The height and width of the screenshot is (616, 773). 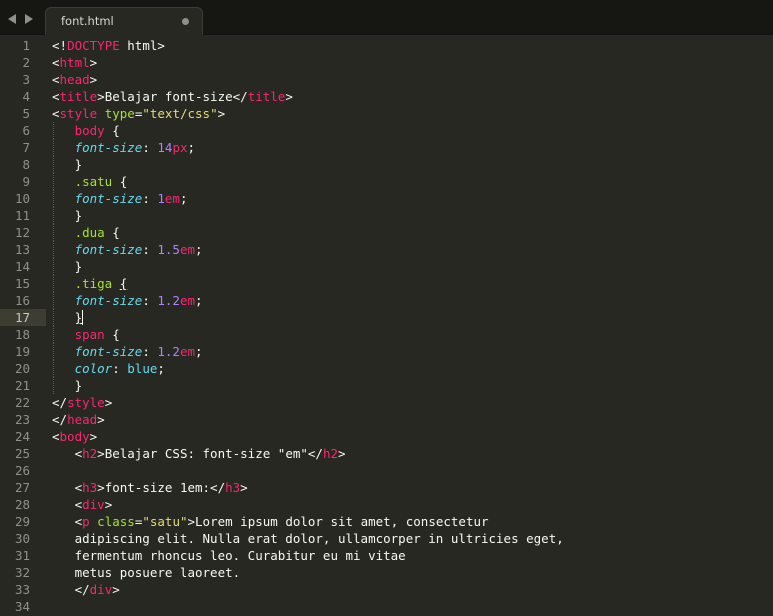 I want to click on code-token: 14, so click(x=165, y=147).